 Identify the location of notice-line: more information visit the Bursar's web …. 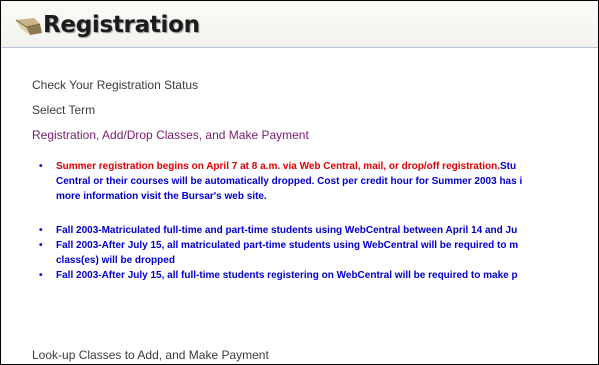
(161, 196).